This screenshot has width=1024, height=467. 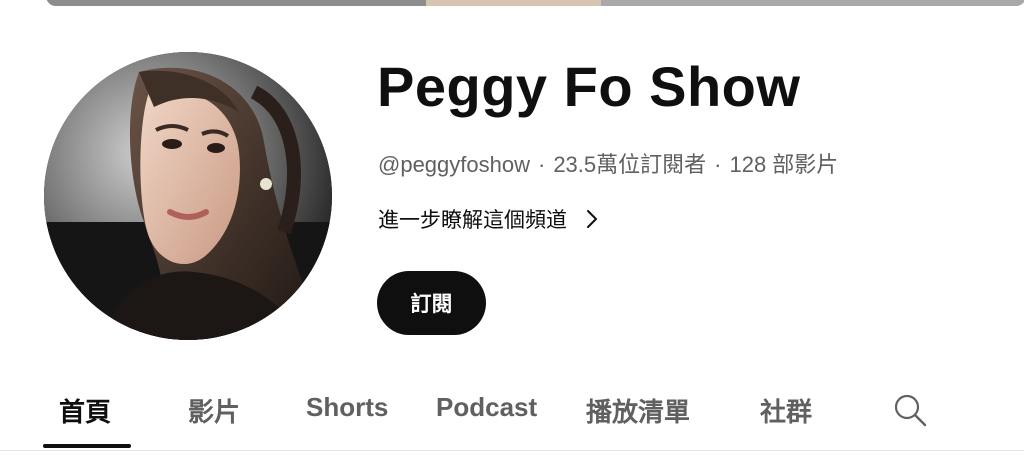 What do you see at coordinates (454, 164) in the screenshot?
I see `channel-handle: @peggyfoshow` at bounding box center [454, 164].